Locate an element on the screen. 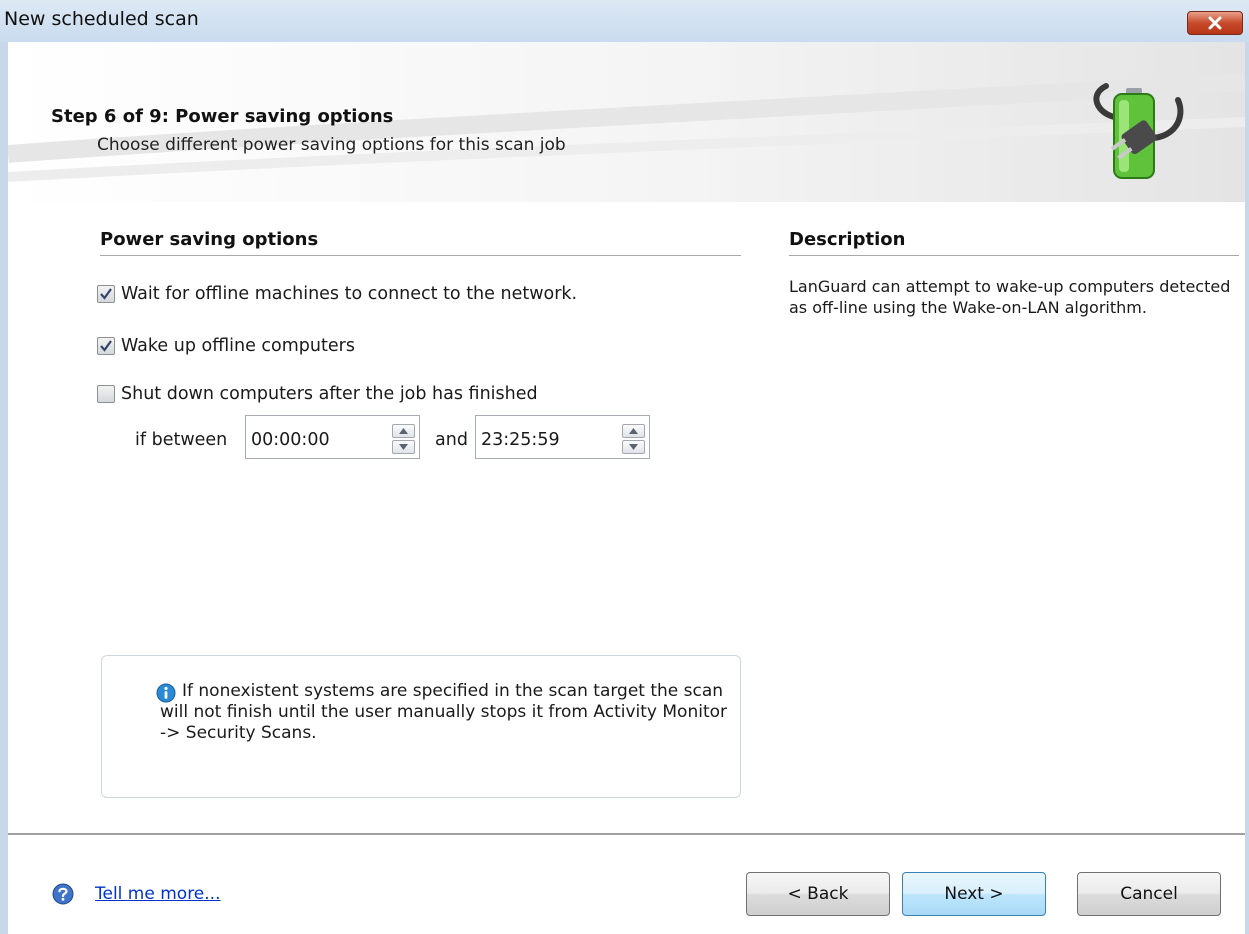  back-button: < Back is located at coordinates (818, 894).